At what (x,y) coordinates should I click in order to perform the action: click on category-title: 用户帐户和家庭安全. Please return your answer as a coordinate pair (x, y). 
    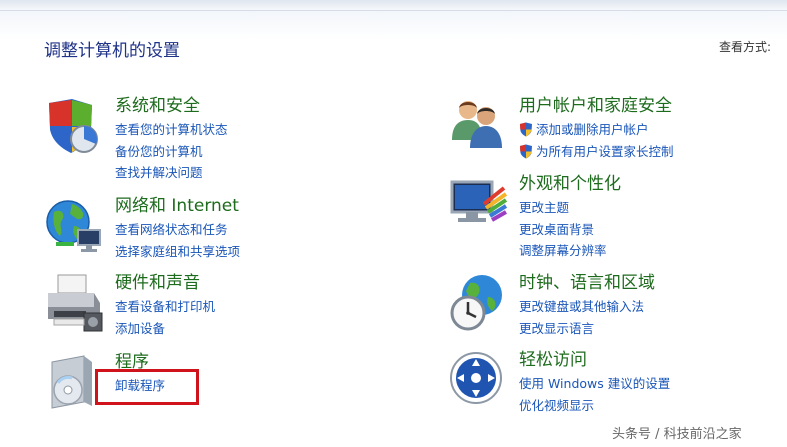
    Looking at the image, I should click on (595, 106).